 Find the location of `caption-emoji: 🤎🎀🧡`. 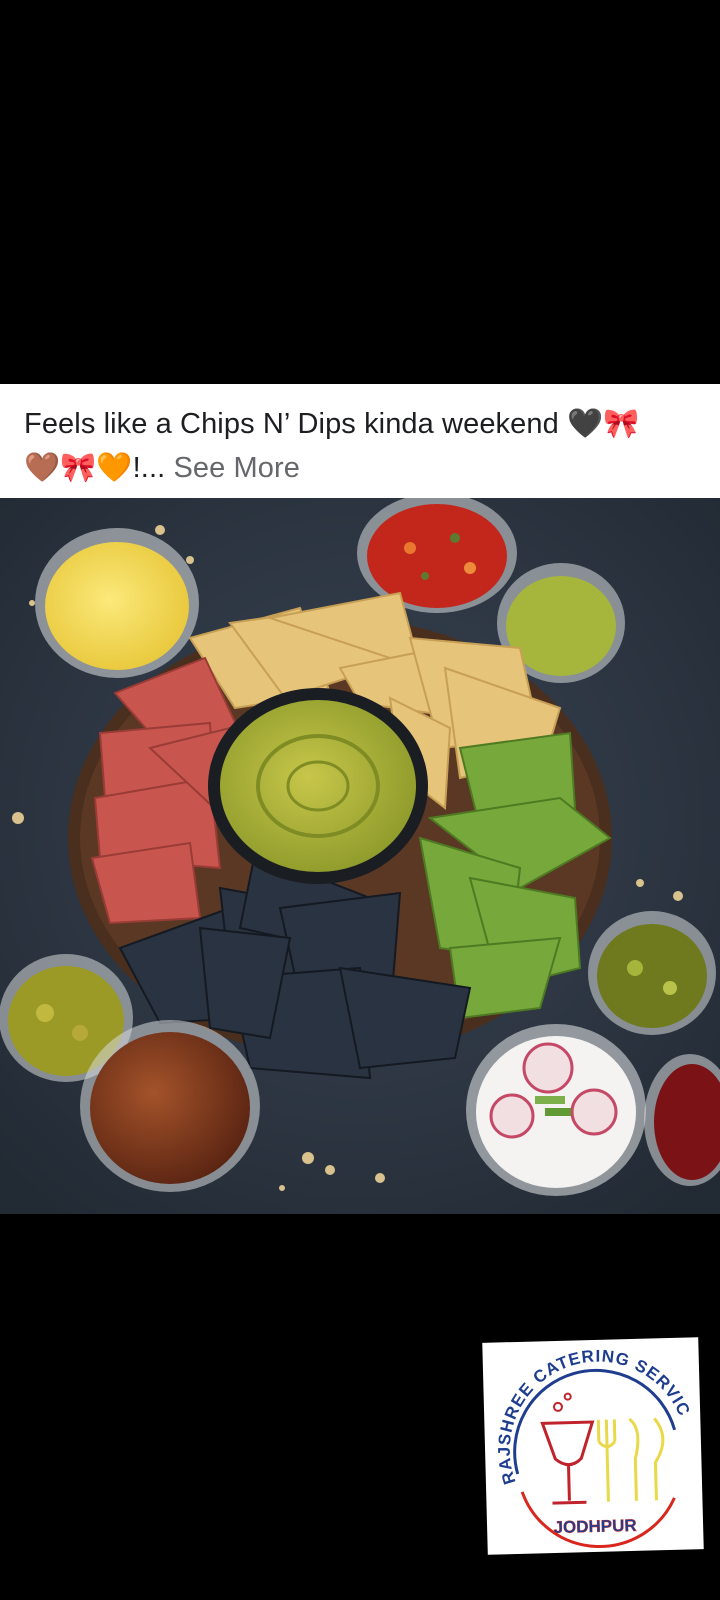

caption-emoji: 🤎🎀🧡 is located at coordinates (78, 468).